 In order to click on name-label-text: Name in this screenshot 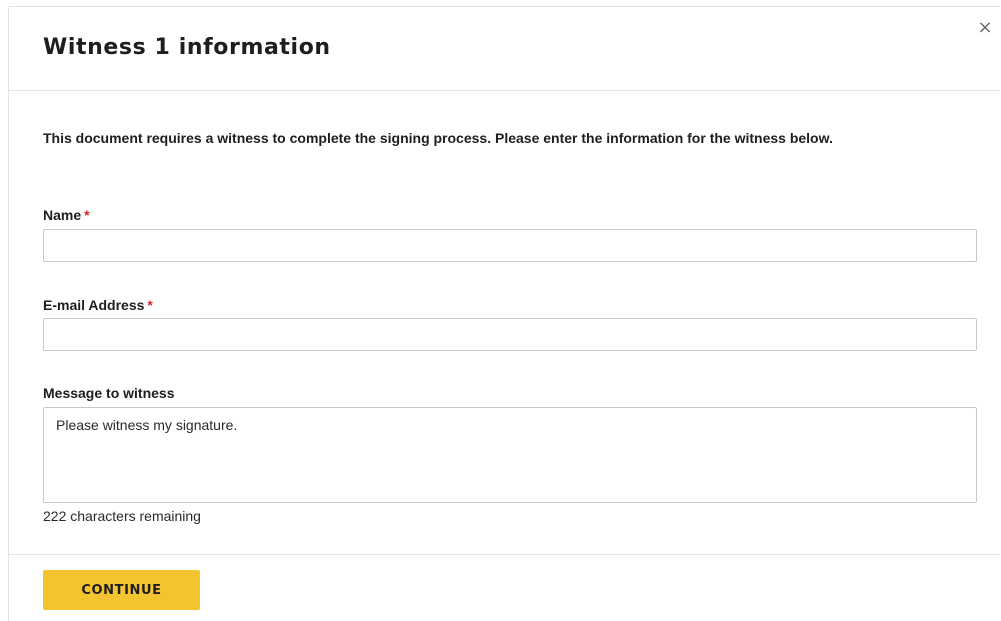, I will do `click(62, 215)`.